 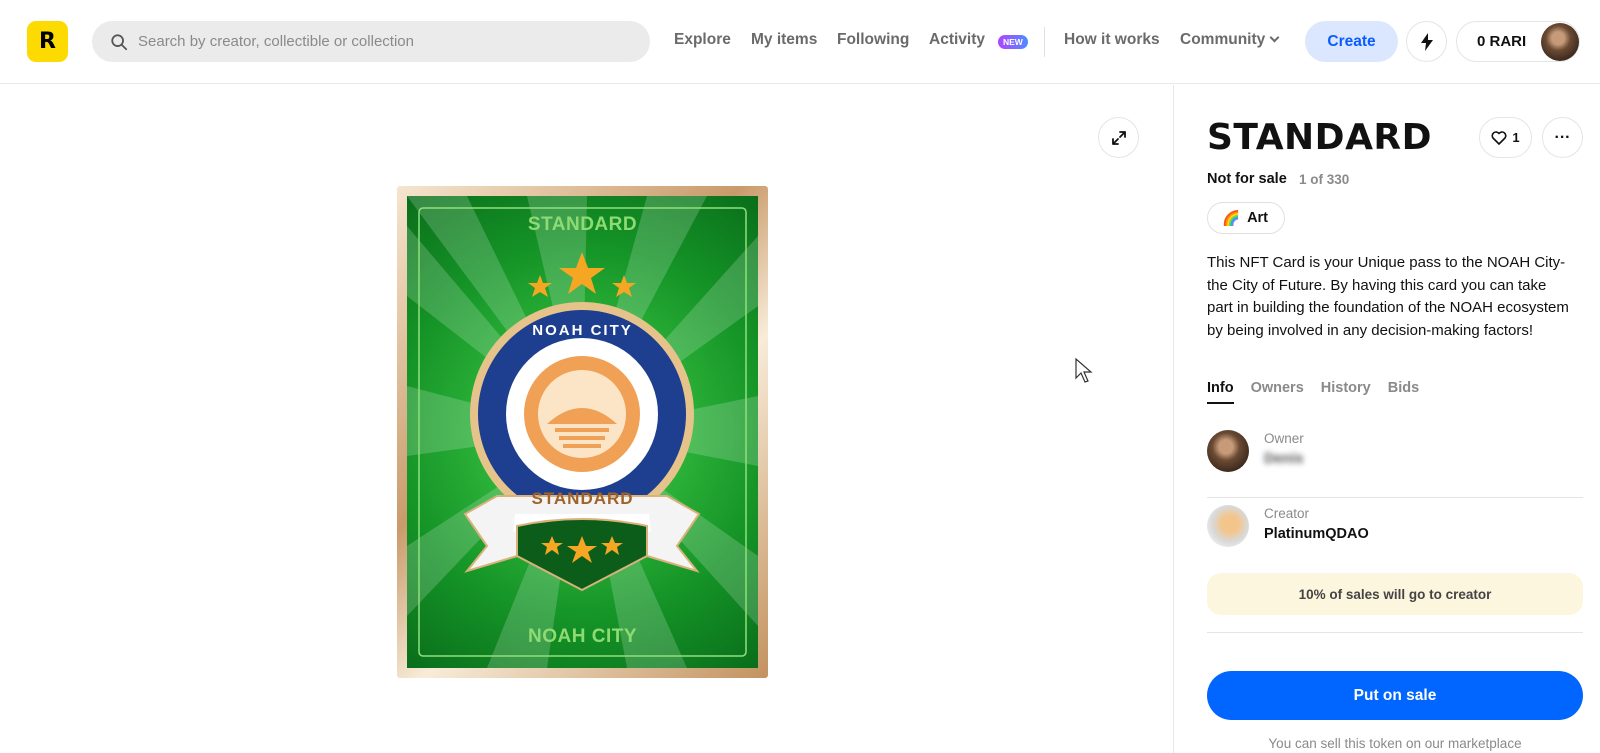 What do you see at coordinates (1231, 218) in the screenshot?
I see `rainbow-icon: 🌈` at bounding box center [1231, 218].